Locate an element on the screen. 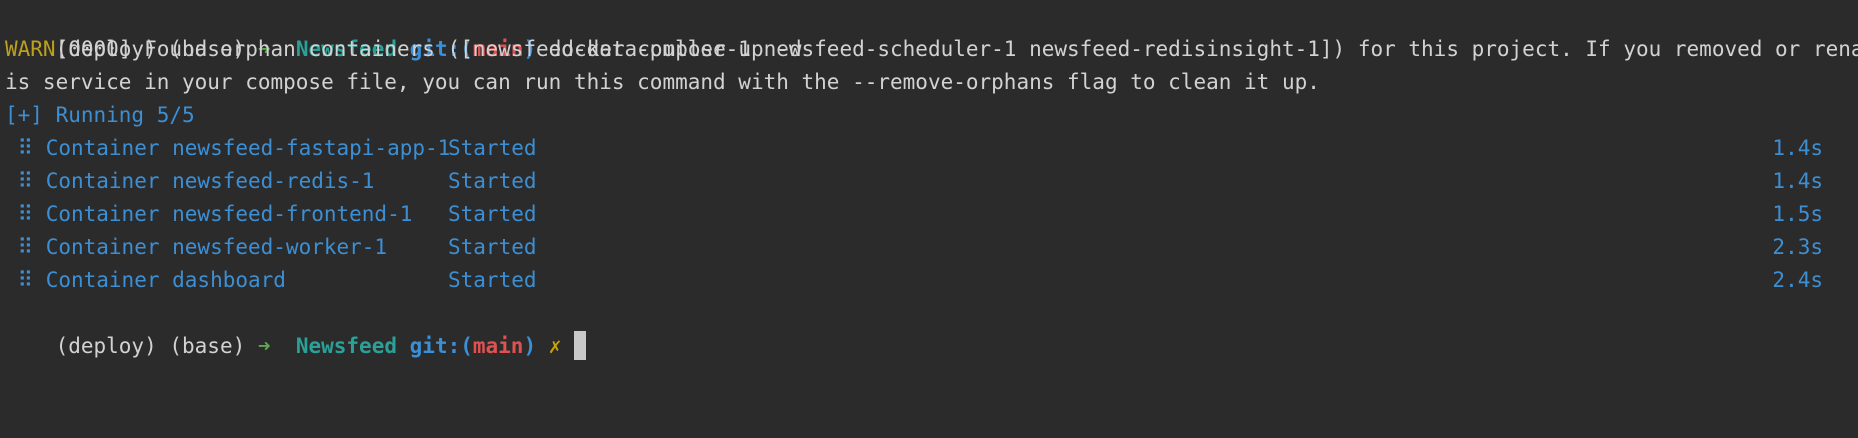 The height and width of the screenshot is (438, 1858). warn-tag: WARN is located at coordinates (30, 49).